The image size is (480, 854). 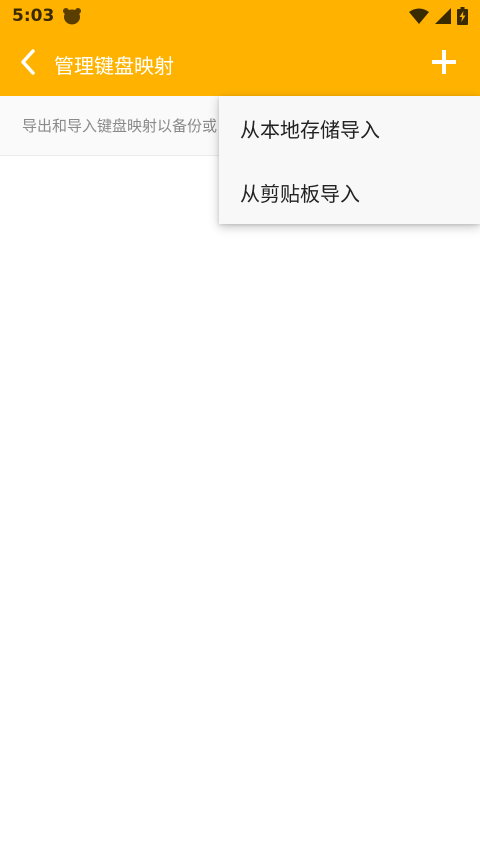 I want to click on wifi-icon, so click(x=419, y=16).